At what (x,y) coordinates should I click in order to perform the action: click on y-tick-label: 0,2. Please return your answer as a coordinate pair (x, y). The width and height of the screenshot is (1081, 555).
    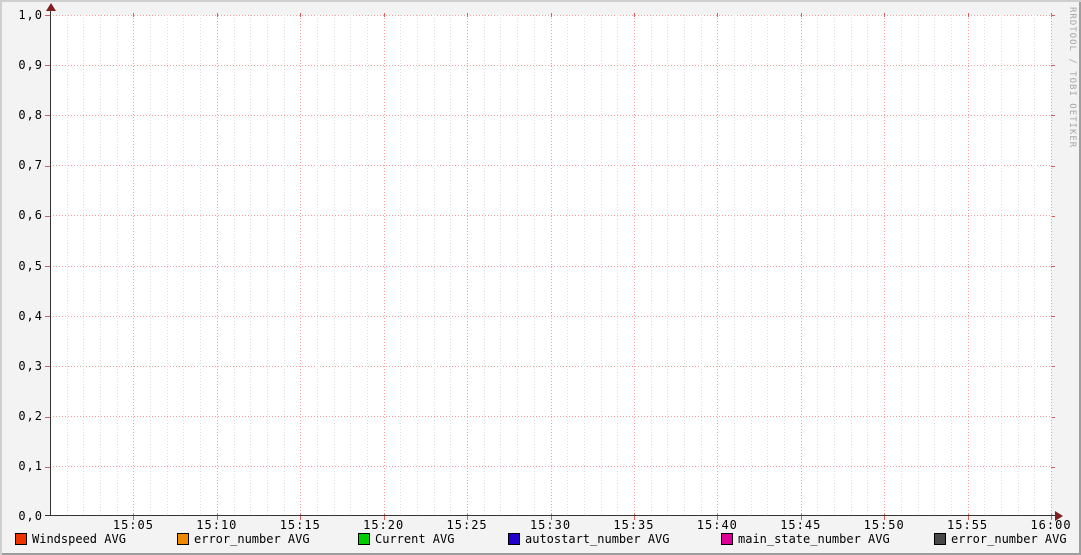
    Looking at the image, I should click on (30, 415).